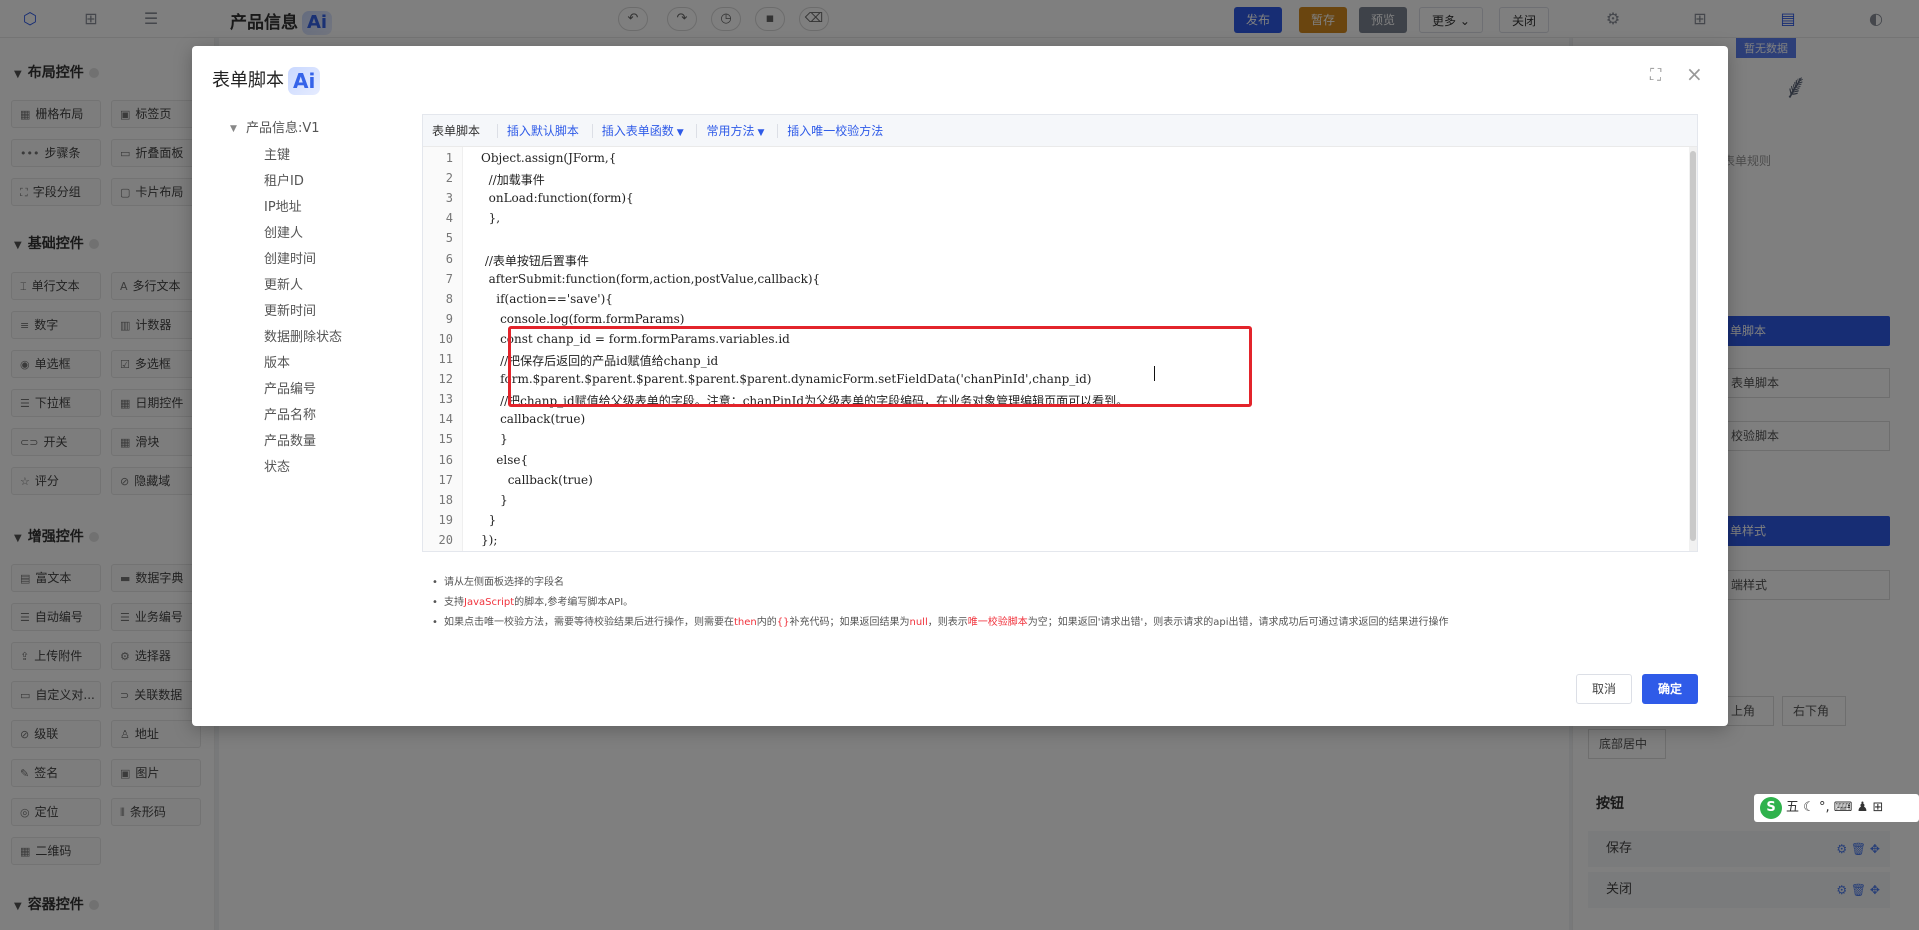 The width and height of the screenshot is (1919, 930). What do you see at coordinates (445, 379) in the screenshot?
I see `line-number: 12` at bounding box center [445, 379].